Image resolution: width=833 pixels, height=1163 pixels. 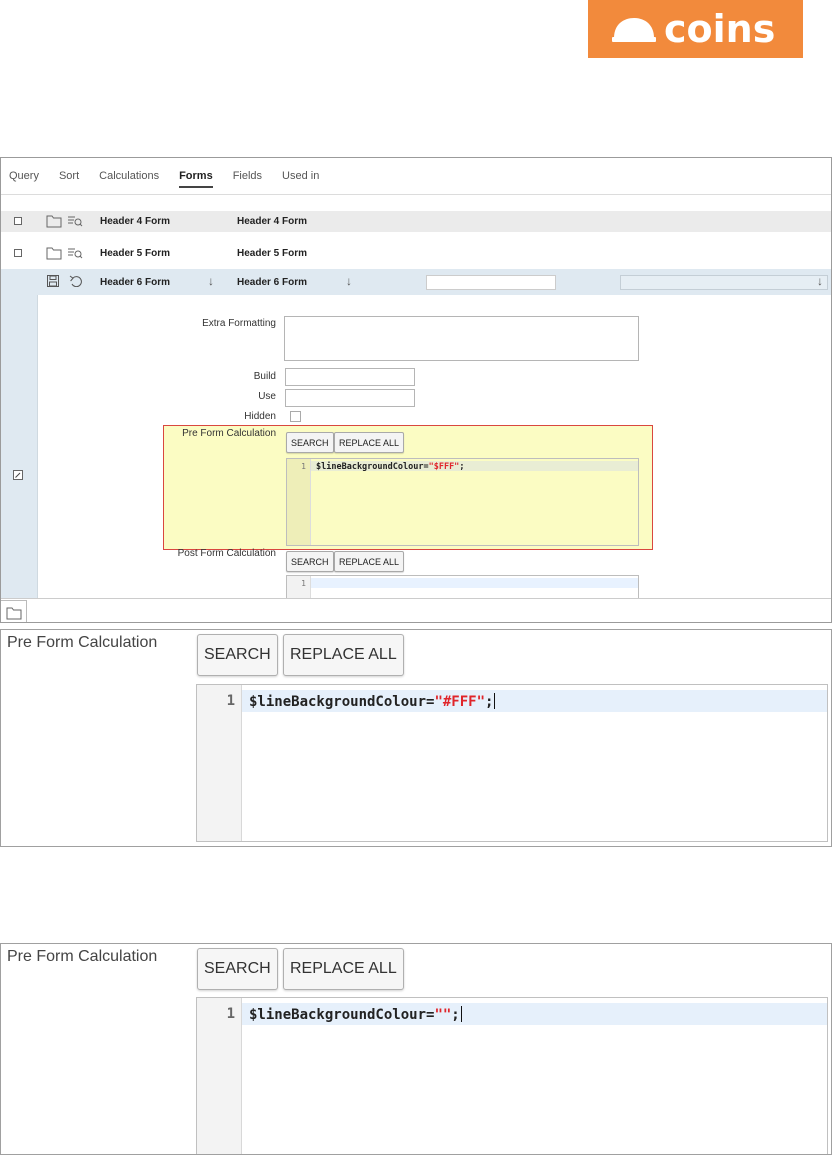 What do you see at coordinates (226, 553) in the screenshot?
I see `post-calc-label: Post Form Calculation` at bounding box center [226, 553].